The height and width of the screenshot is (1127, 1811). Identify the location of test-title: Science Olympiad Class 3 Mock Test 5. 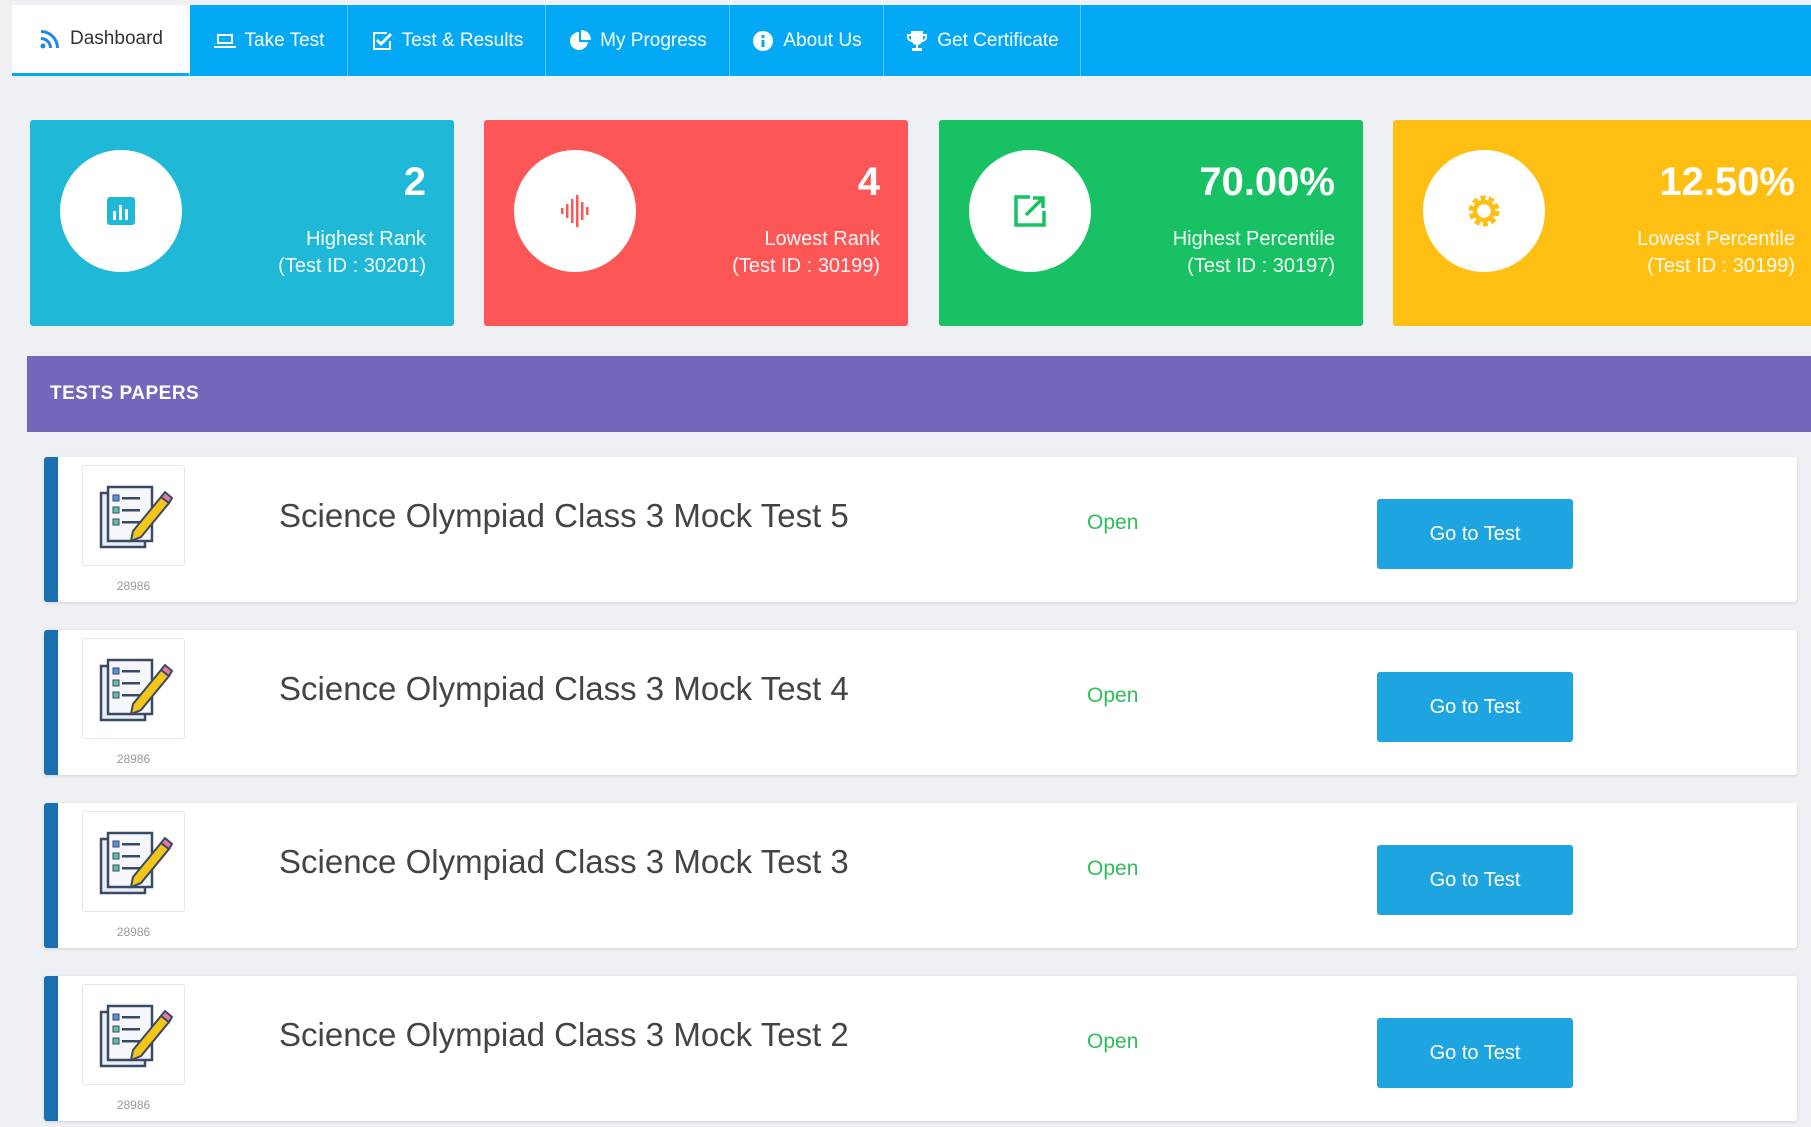
(564, 516).